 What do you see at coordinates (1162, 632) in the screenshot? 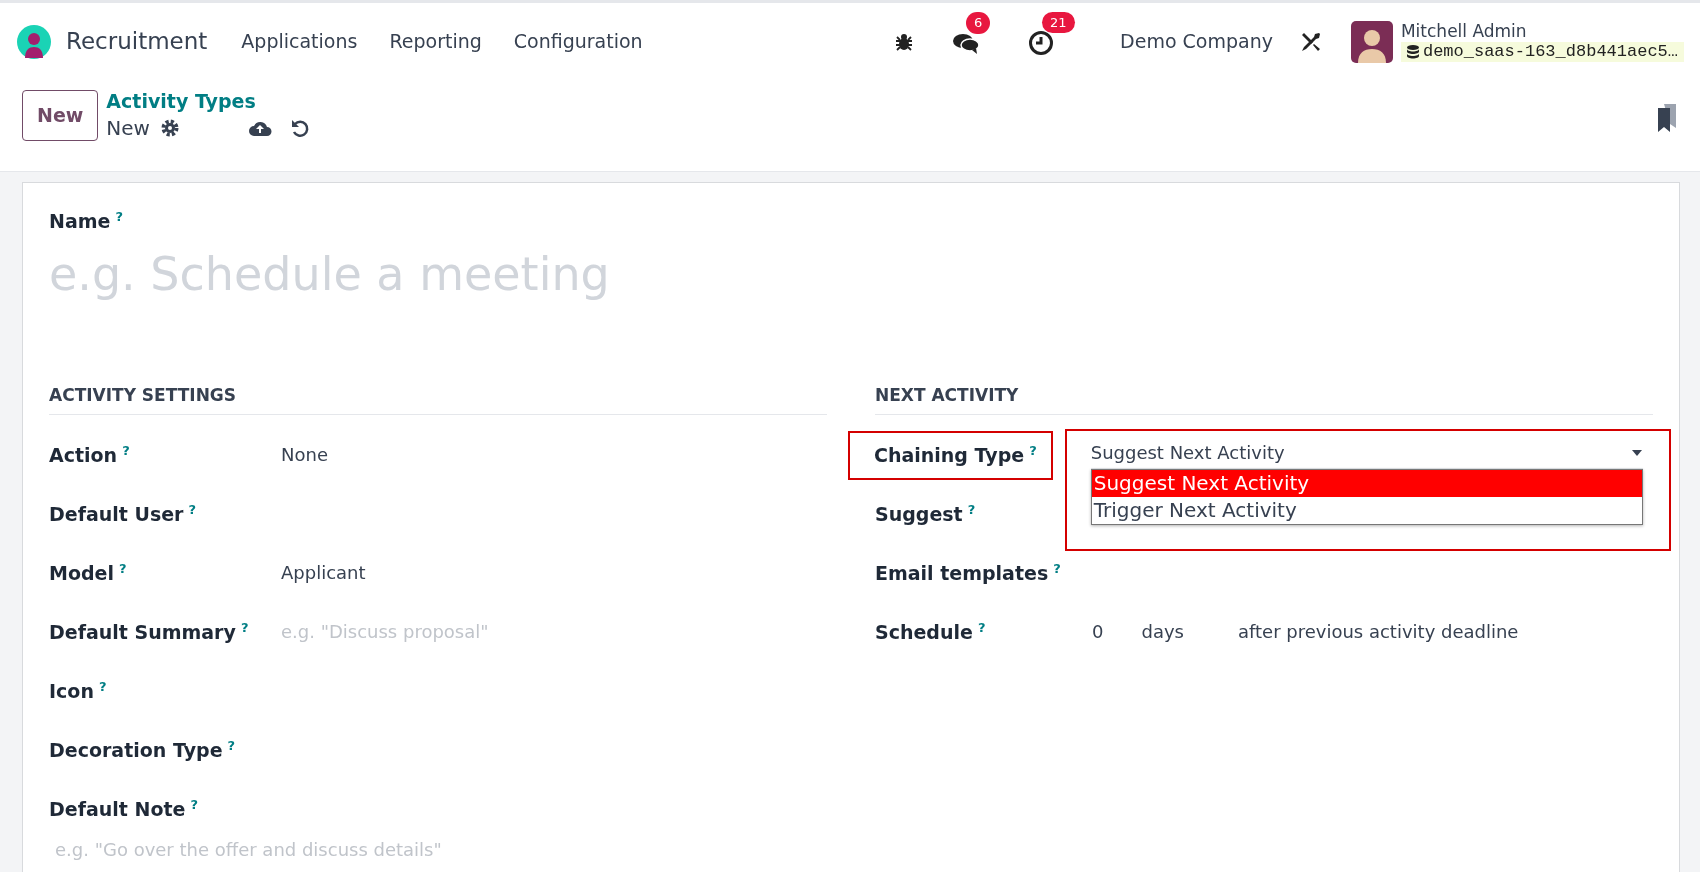
I see `field-text: days` at bounding box center [1162, 632].